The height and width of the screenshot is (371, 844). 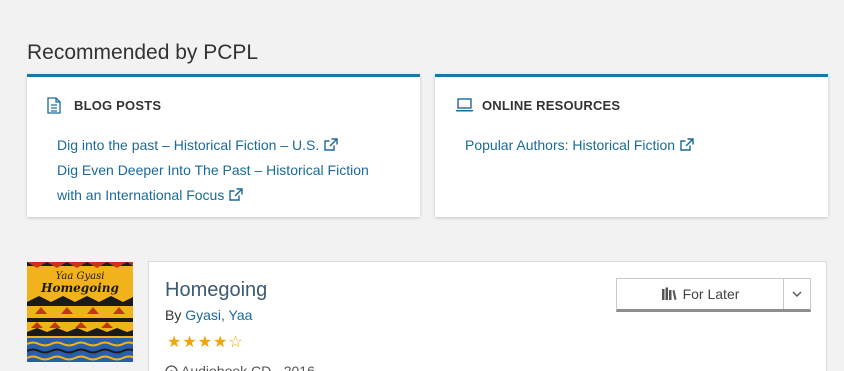 I want to click on document-icon, so click(x=57, y=105).